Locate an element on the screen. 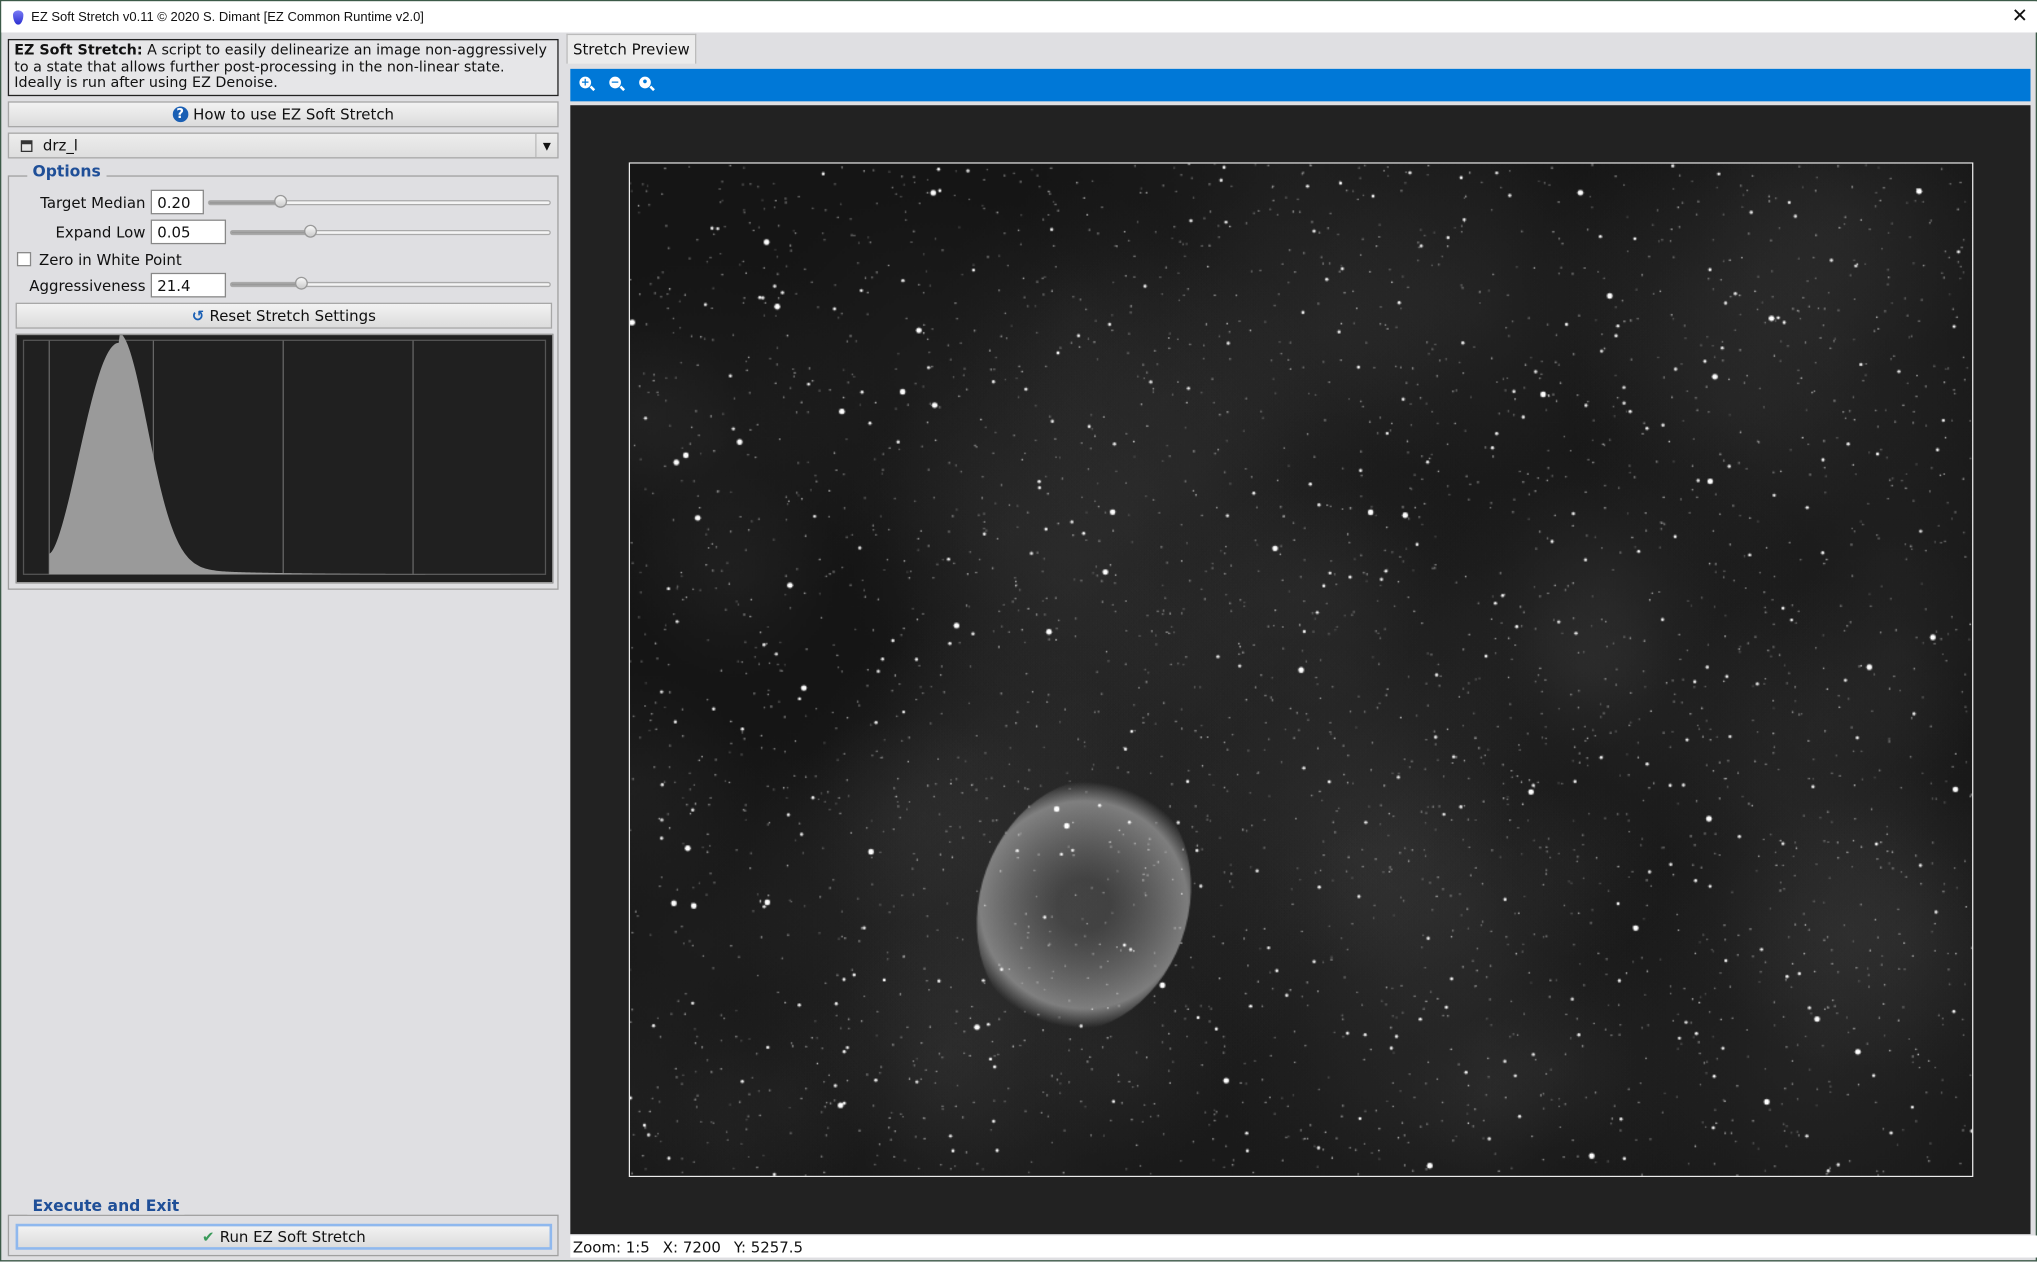 Image resolution: width=2037 pixels, height=1262 pixels. execute-title: Execute and Exit is located at coordinates (106, 1205).